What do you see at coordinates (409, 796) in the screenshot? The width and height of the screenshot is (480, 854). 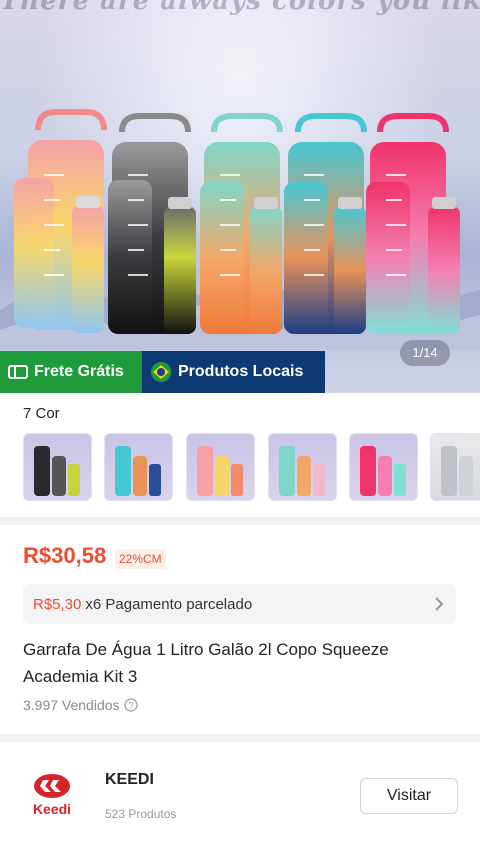 I see `visit-shop-button: Visitar` at bounding box center [409, 796].